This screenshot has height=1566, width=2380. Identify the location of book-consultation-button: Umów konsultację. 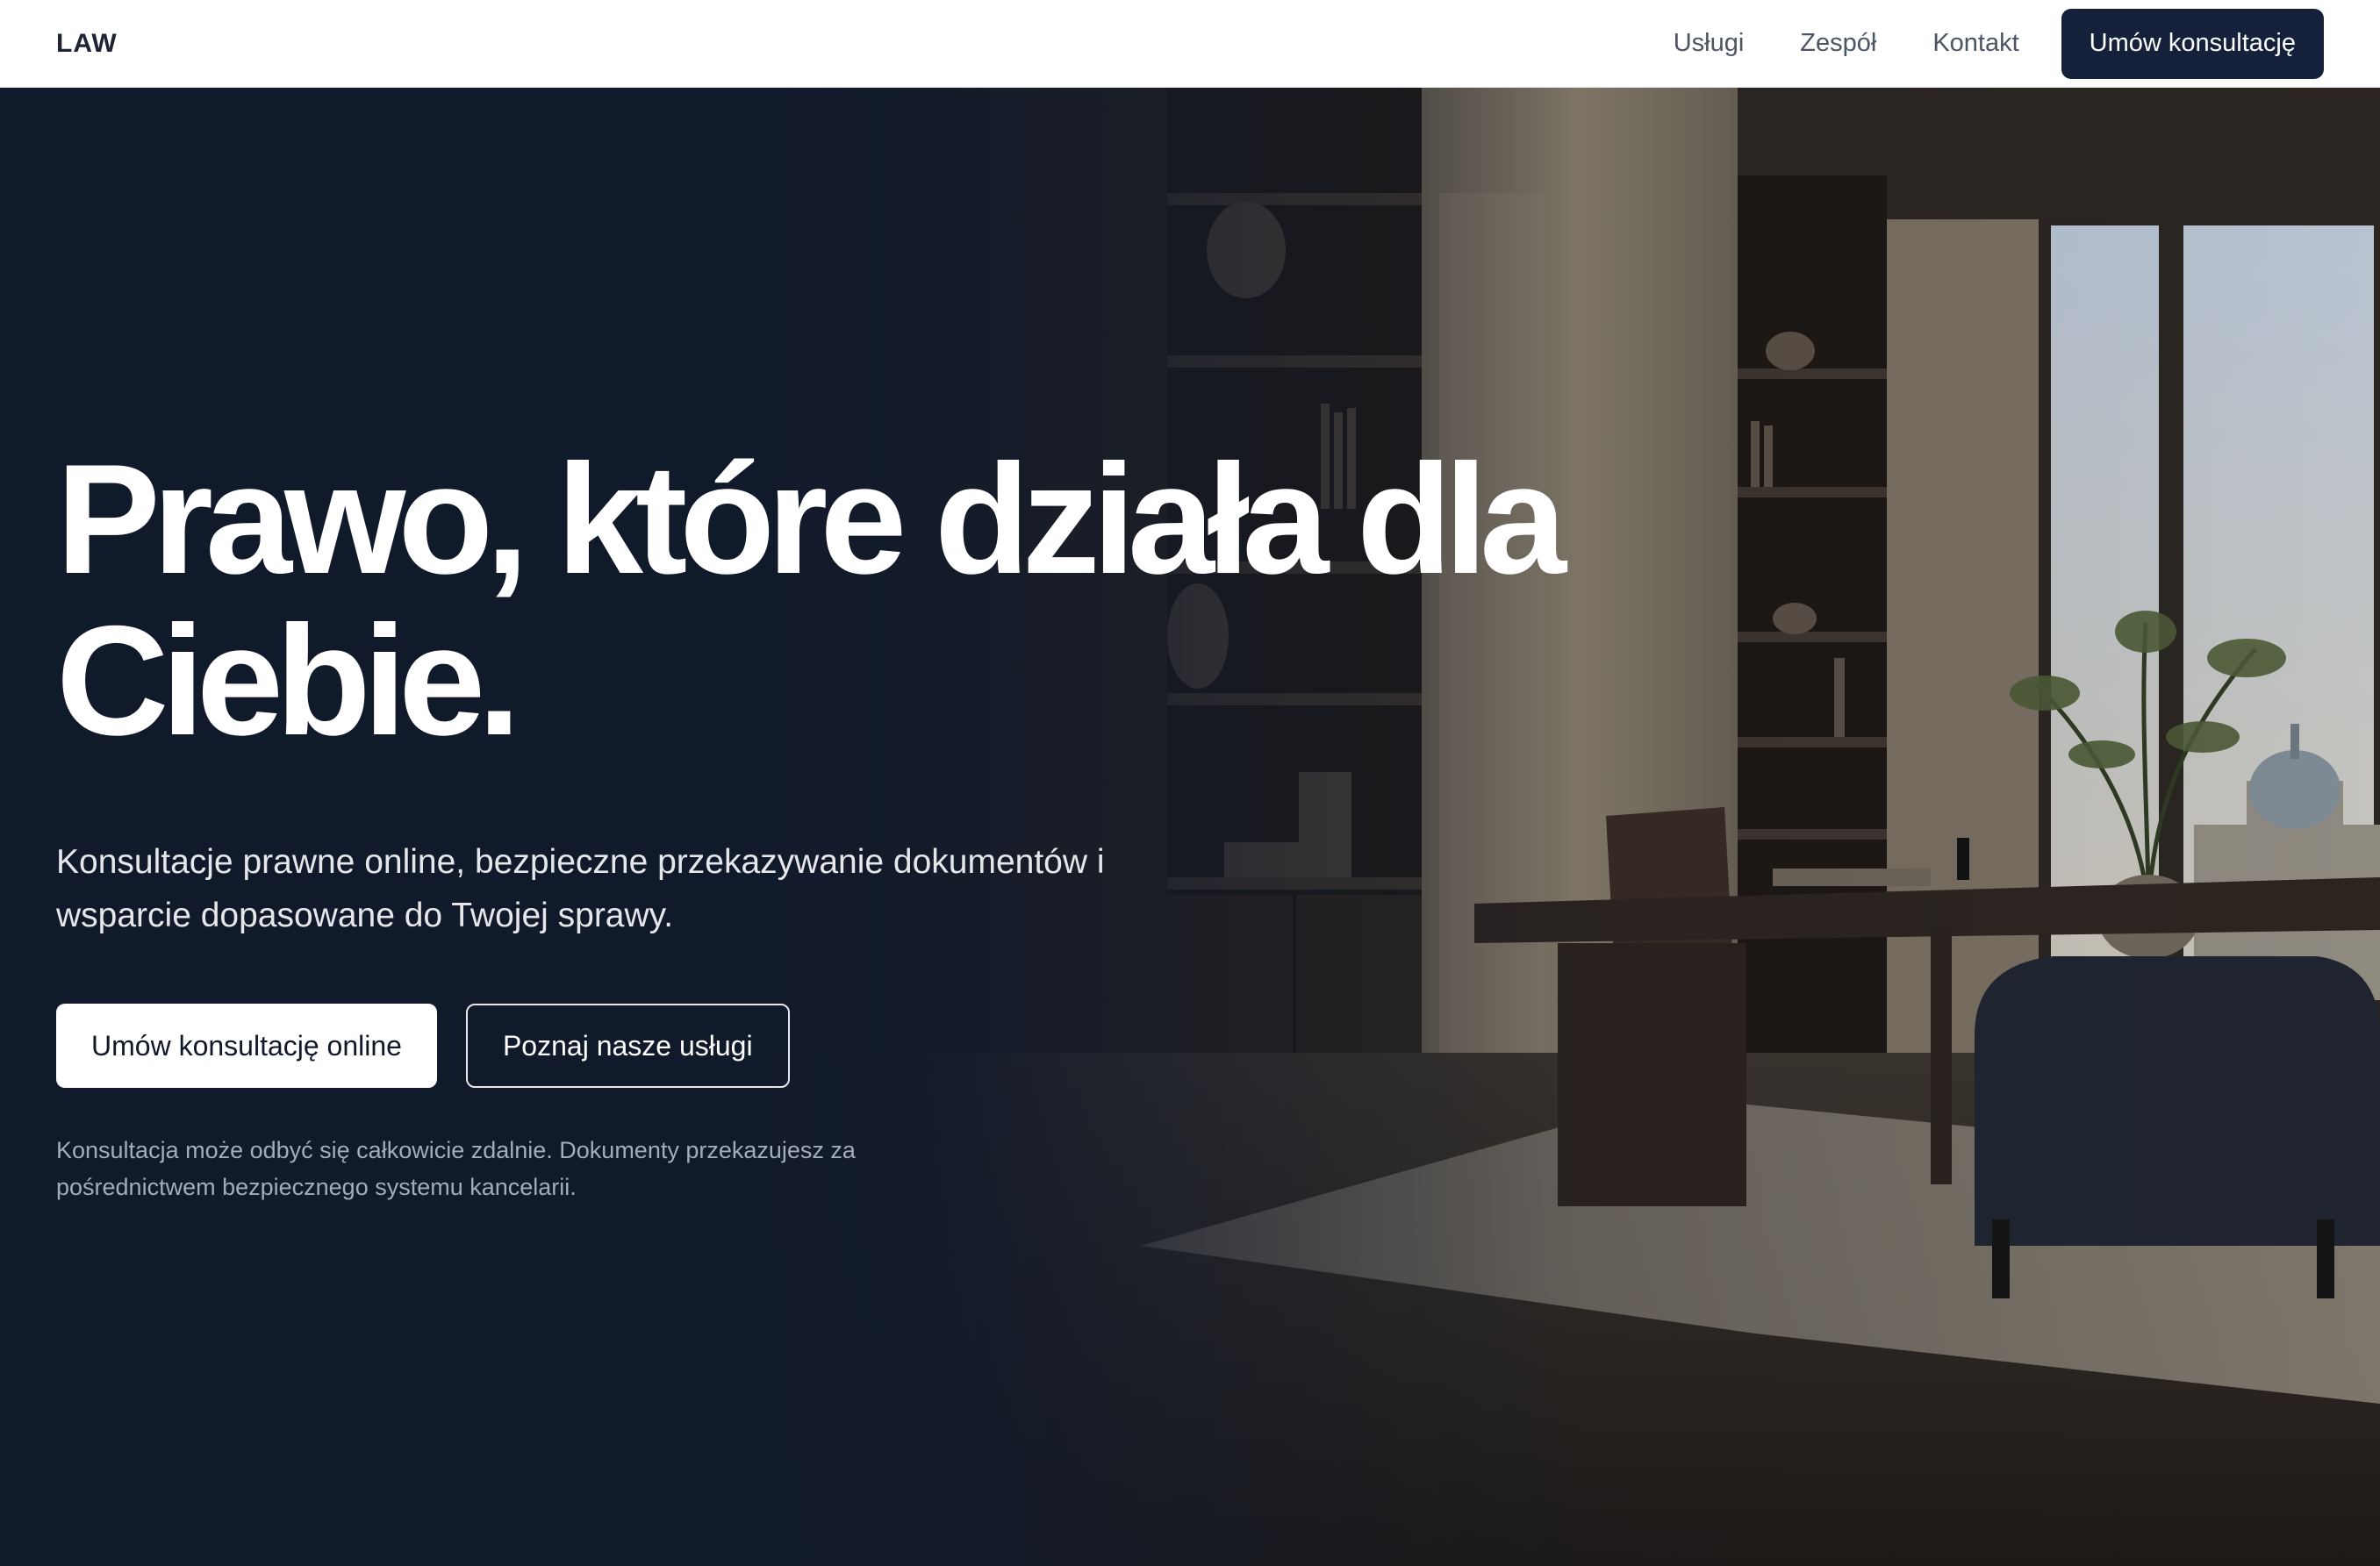
(2192, 43).